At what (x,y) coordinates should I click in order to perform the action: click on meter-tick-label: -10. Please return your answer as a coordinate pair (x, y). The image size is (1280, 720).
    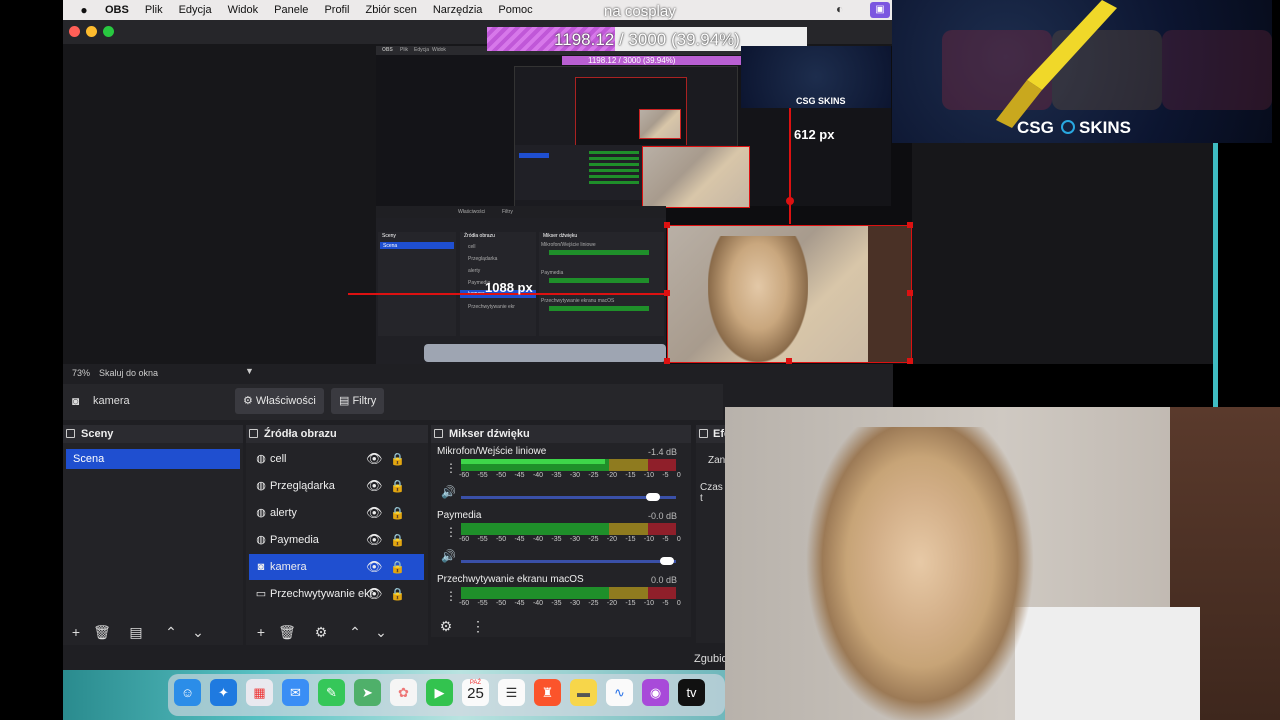
    Looking at the image, I should click on (648, 475).